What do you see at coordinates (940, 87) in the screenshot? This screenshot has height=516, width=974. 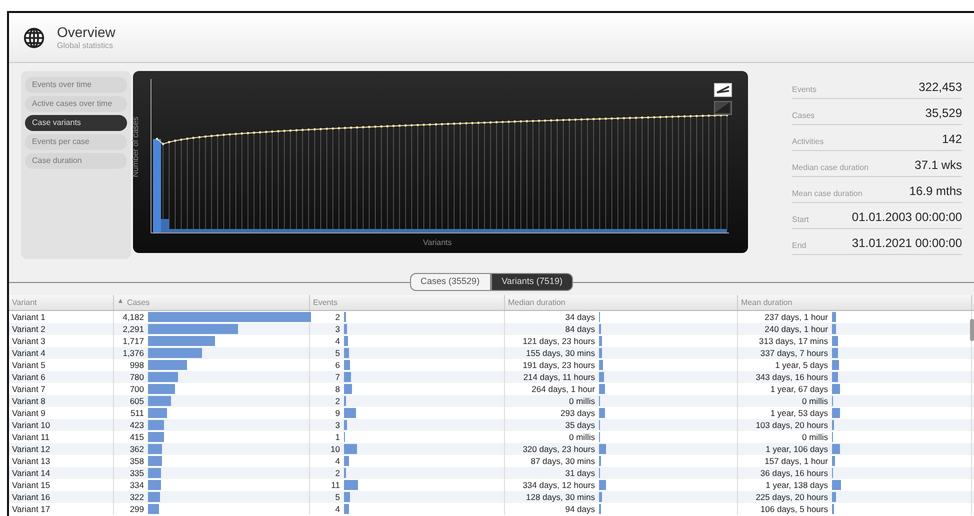 I see `stat-value: 322,453` at bounding box center [940, 87].